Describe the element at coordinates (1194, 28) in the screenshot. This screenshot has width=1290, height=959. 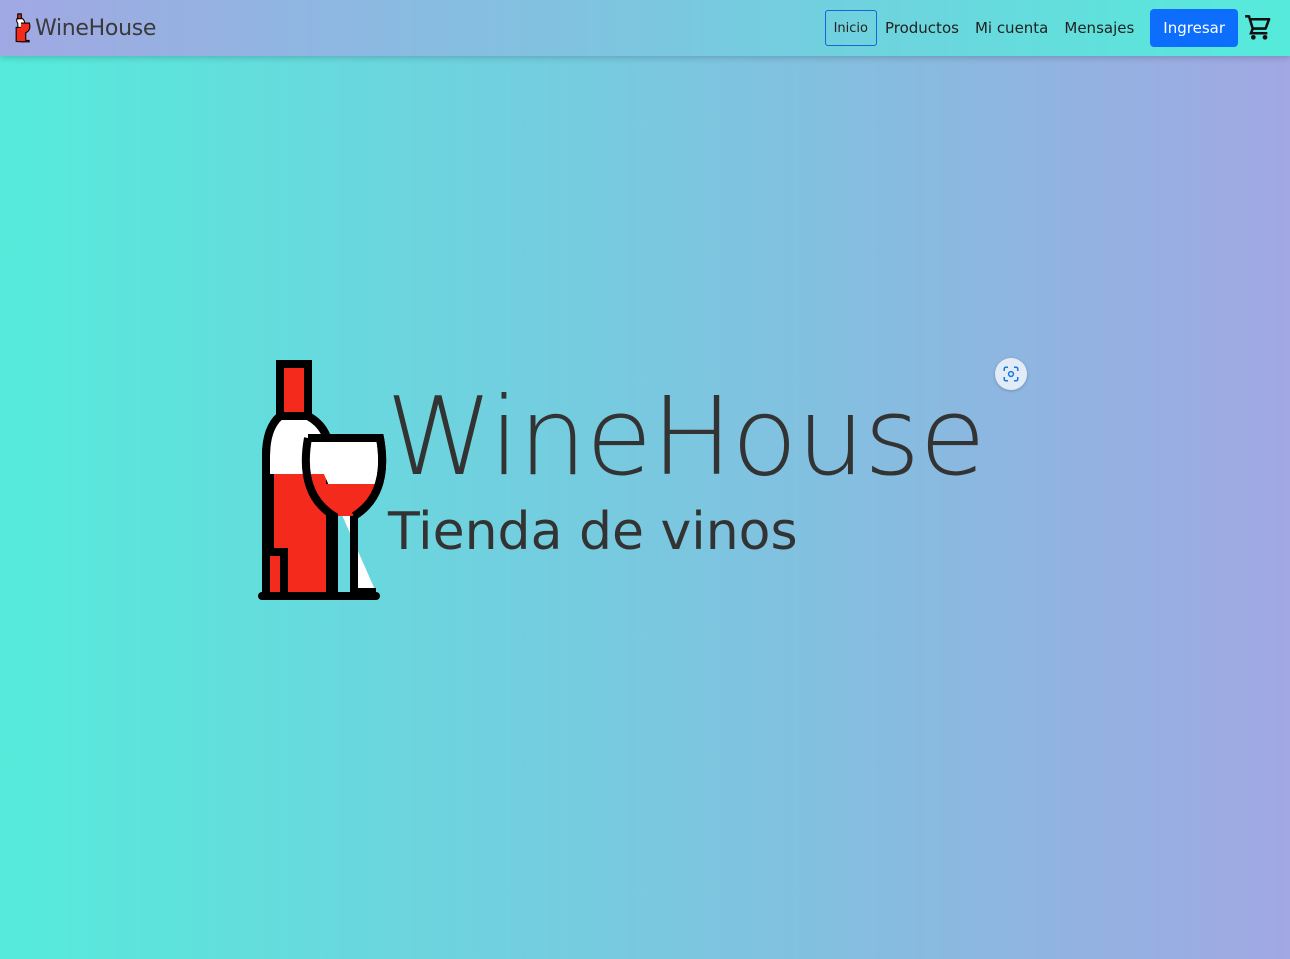
I see `login-button: Ingresar` at that location.